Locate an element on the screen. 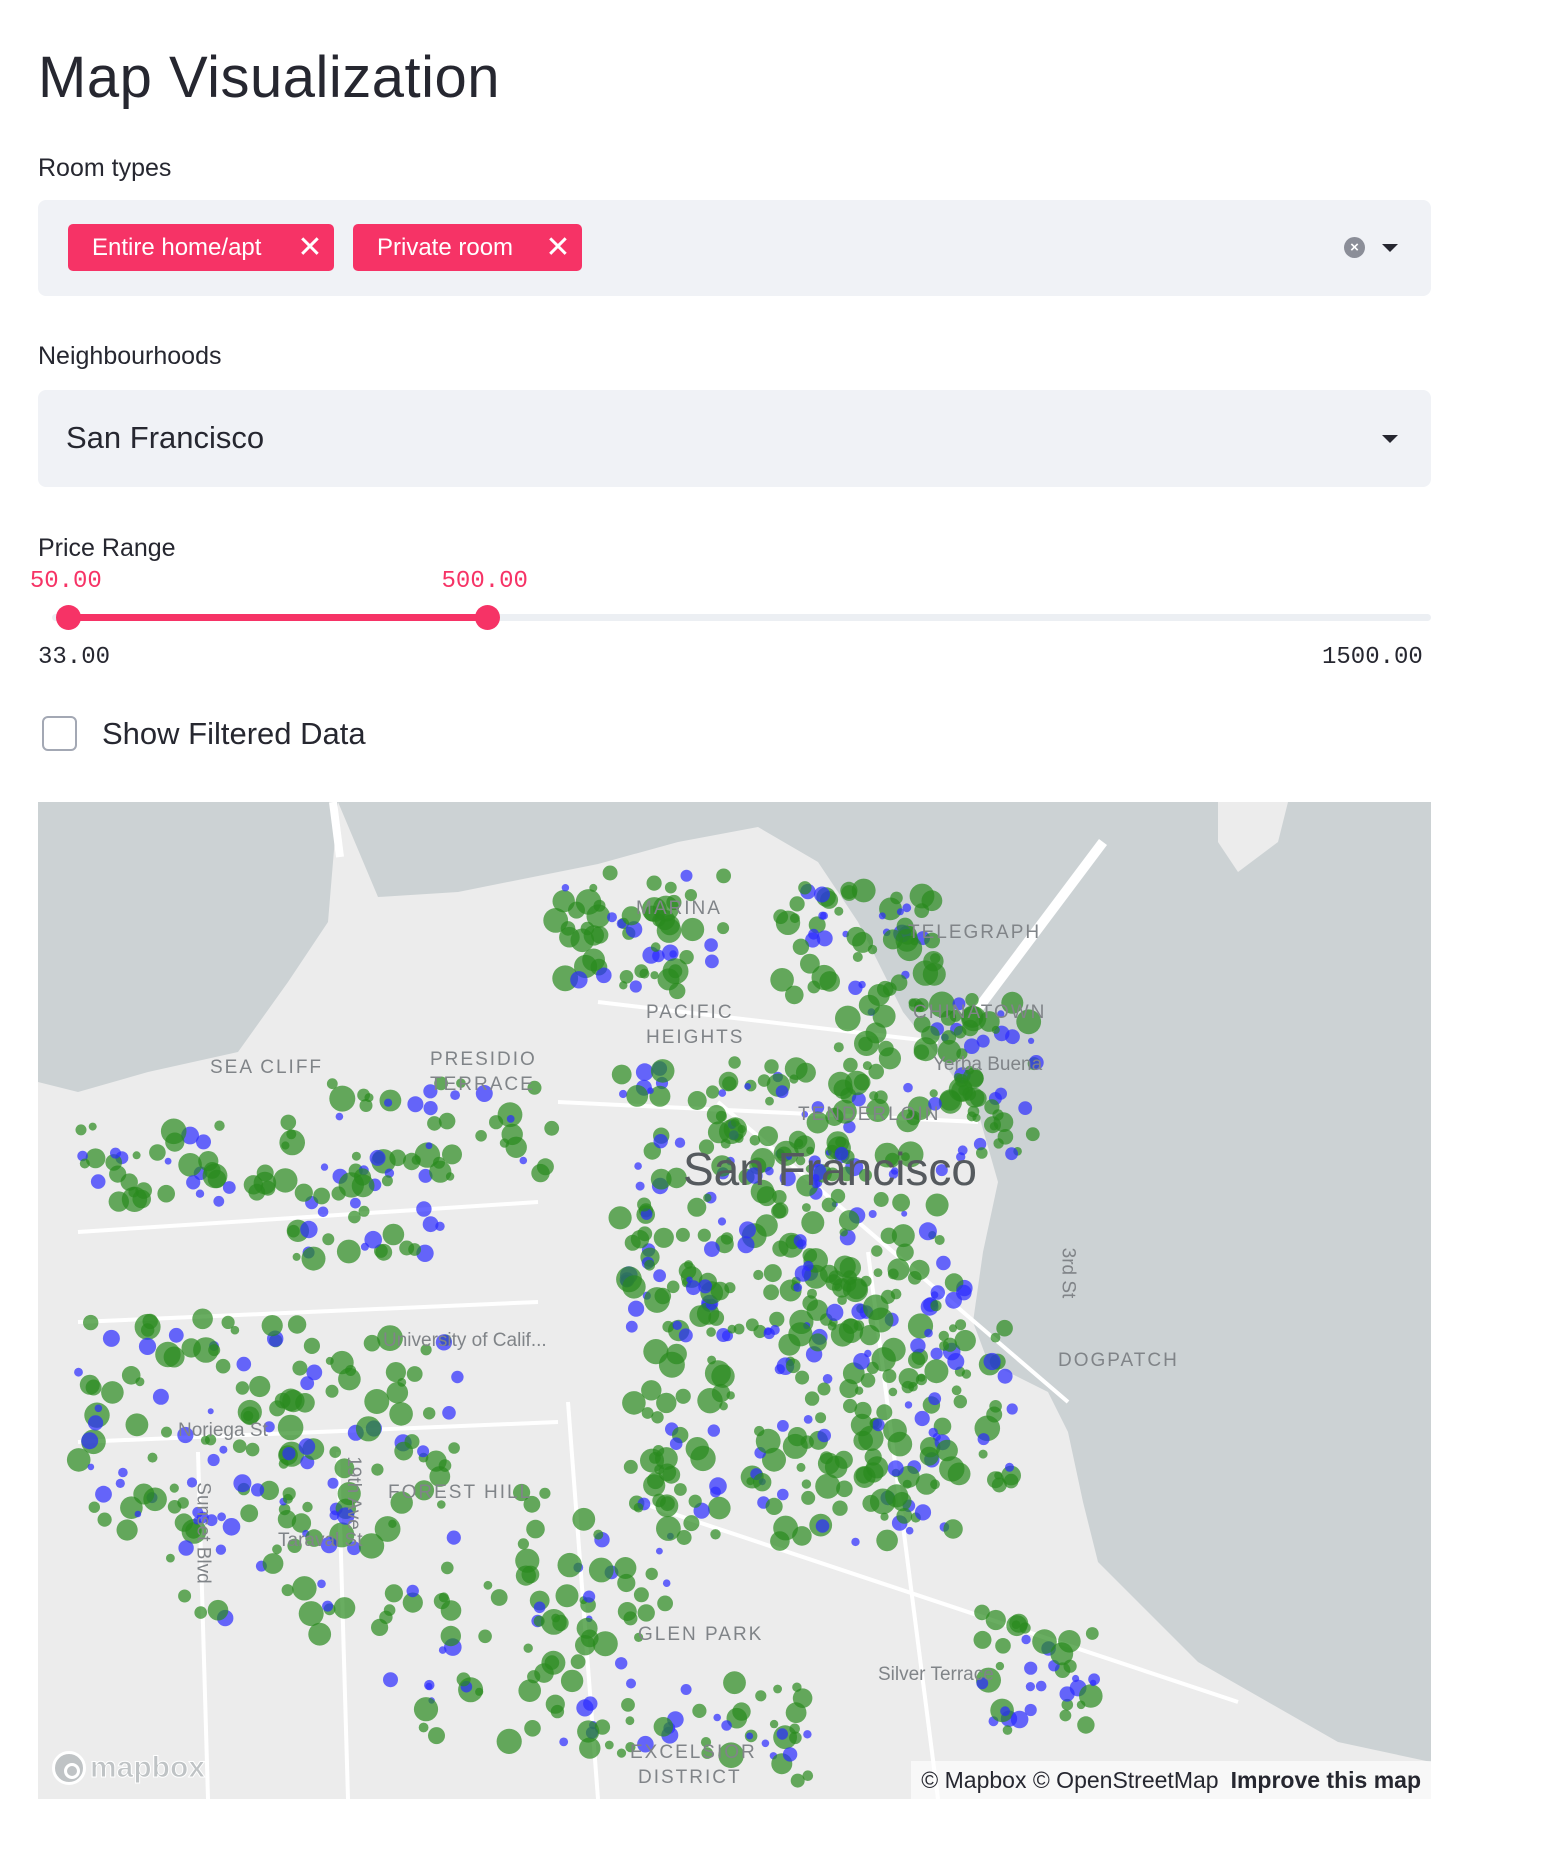  mapbox-logo: mapbox is located at coordinates (129, 1768).